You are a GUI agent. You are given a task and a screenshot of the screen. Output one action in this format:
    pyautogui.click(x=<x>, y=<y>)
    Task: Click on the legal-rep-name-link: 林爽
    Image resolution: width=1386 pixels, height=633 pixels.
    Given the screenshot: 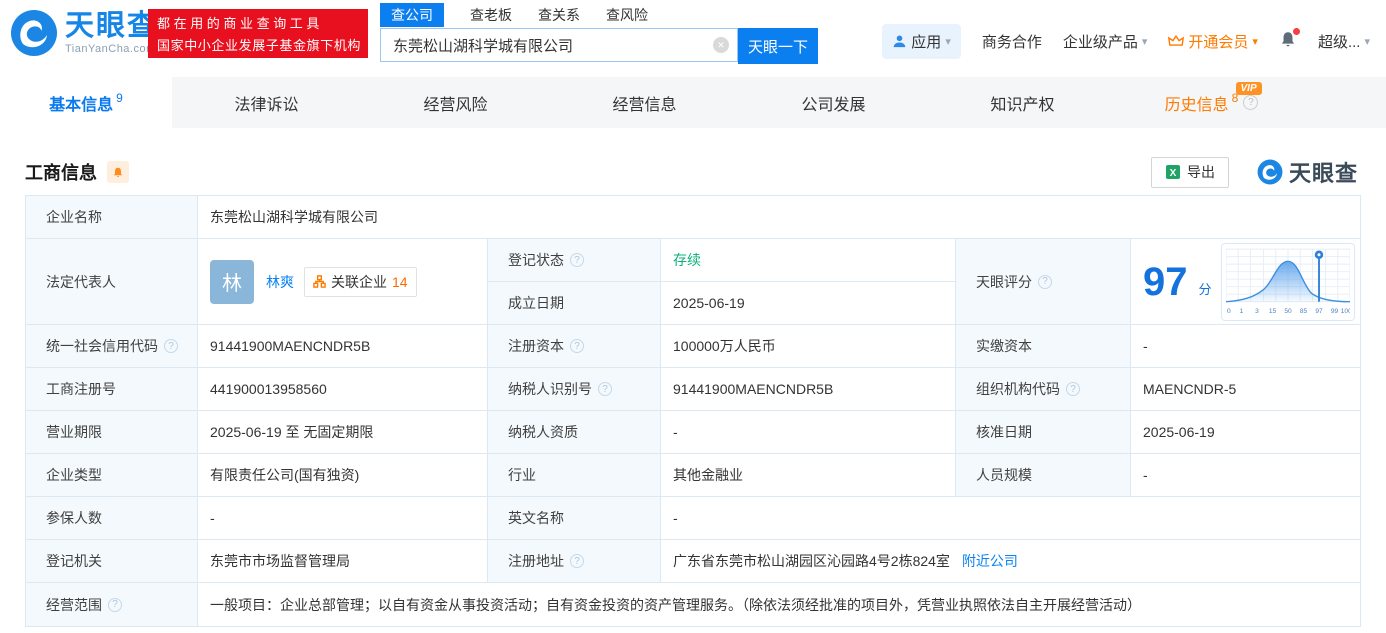 What is the action you would take?
    pyautogui.click(x=280, y=282)
    